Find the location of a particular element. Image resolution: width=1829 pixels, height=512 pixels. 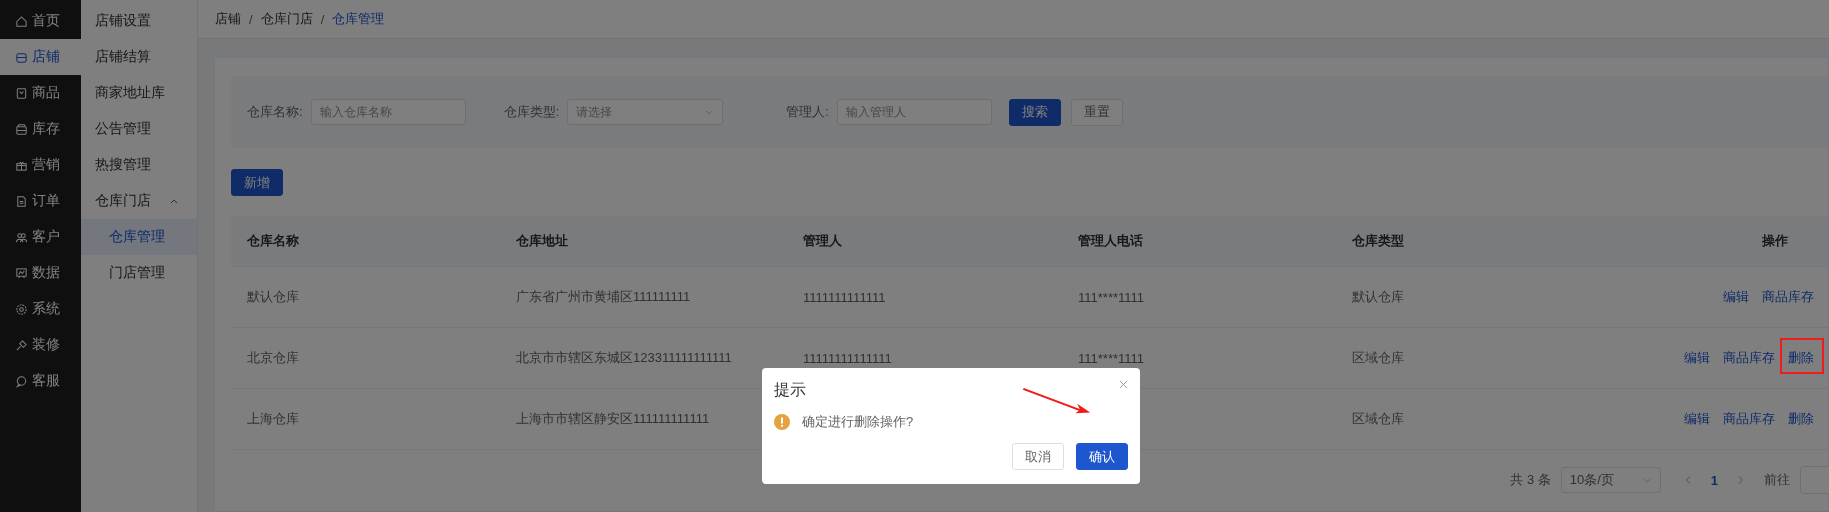

breadcrumb-item: 店铺 is located at coordinates (228, 19).